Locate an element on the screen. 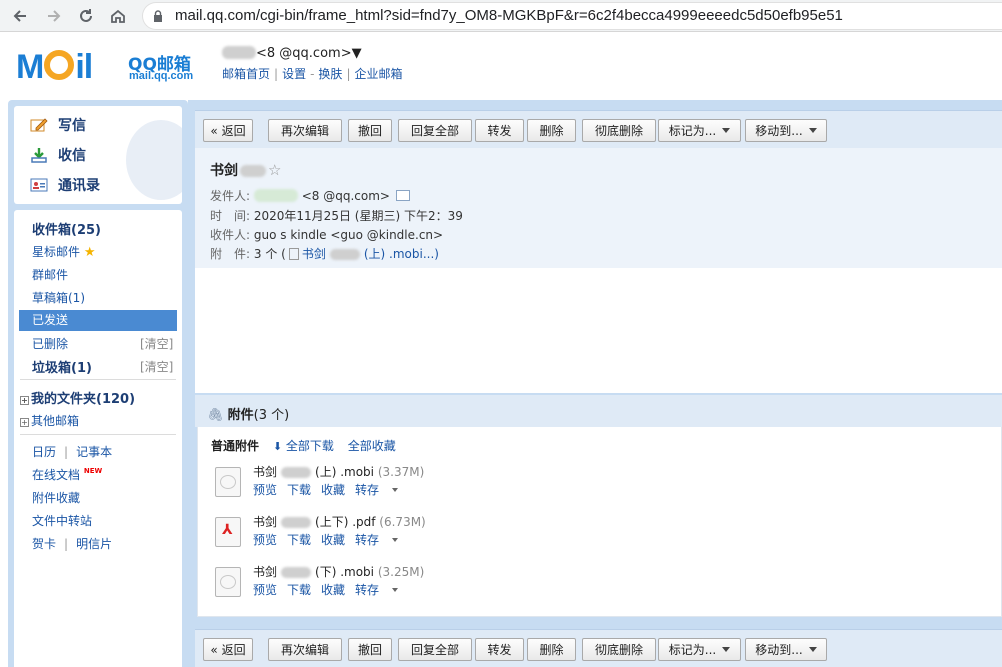 This screenshot has height=667, width=1002. attachment-link: 书剑 (上) .mobi...) is located at coordinates (370, 254).